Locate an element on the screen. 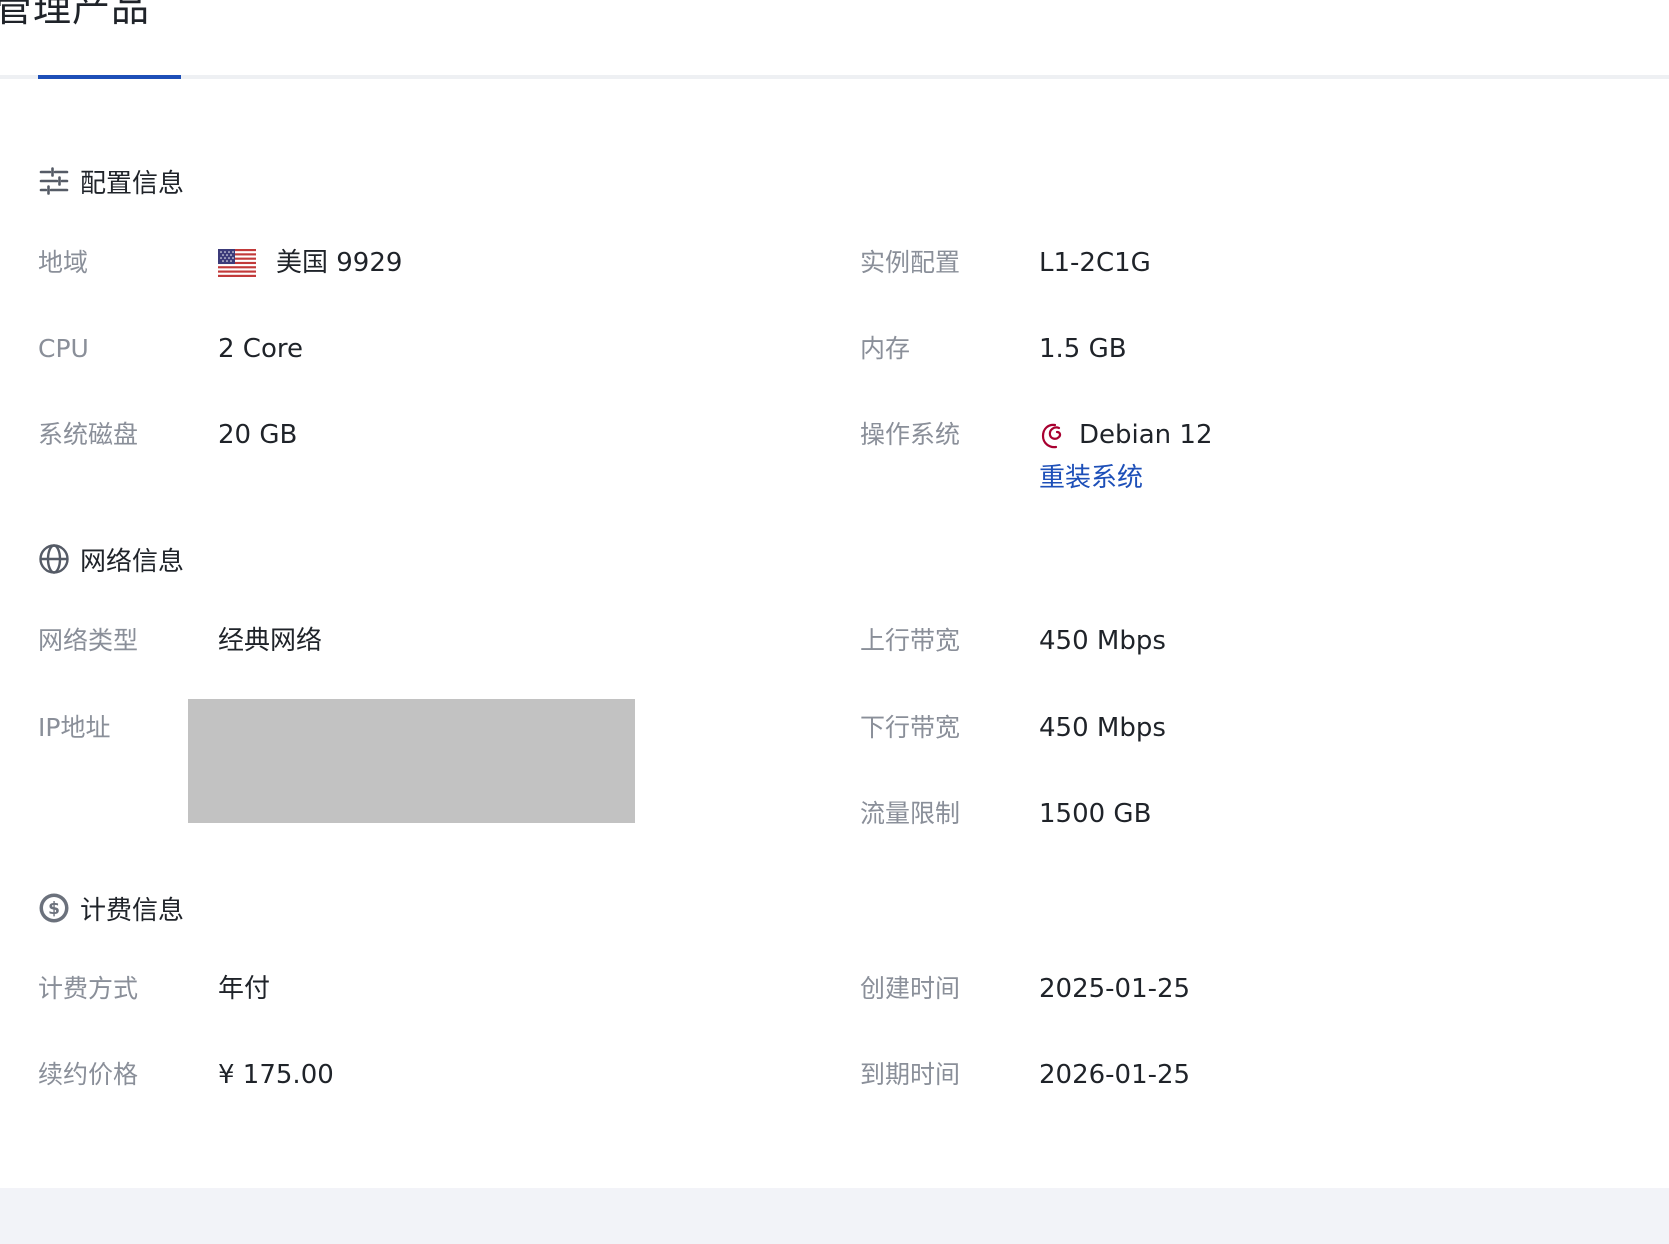  created-time-label: 创建时间 is located at coordinates (910, 988).